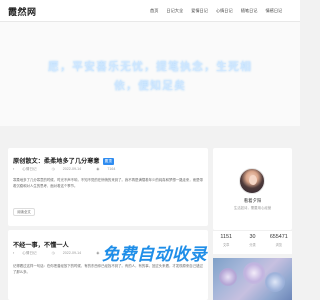  I want to click on stat-categories: 30 分类, so click(252, 242).